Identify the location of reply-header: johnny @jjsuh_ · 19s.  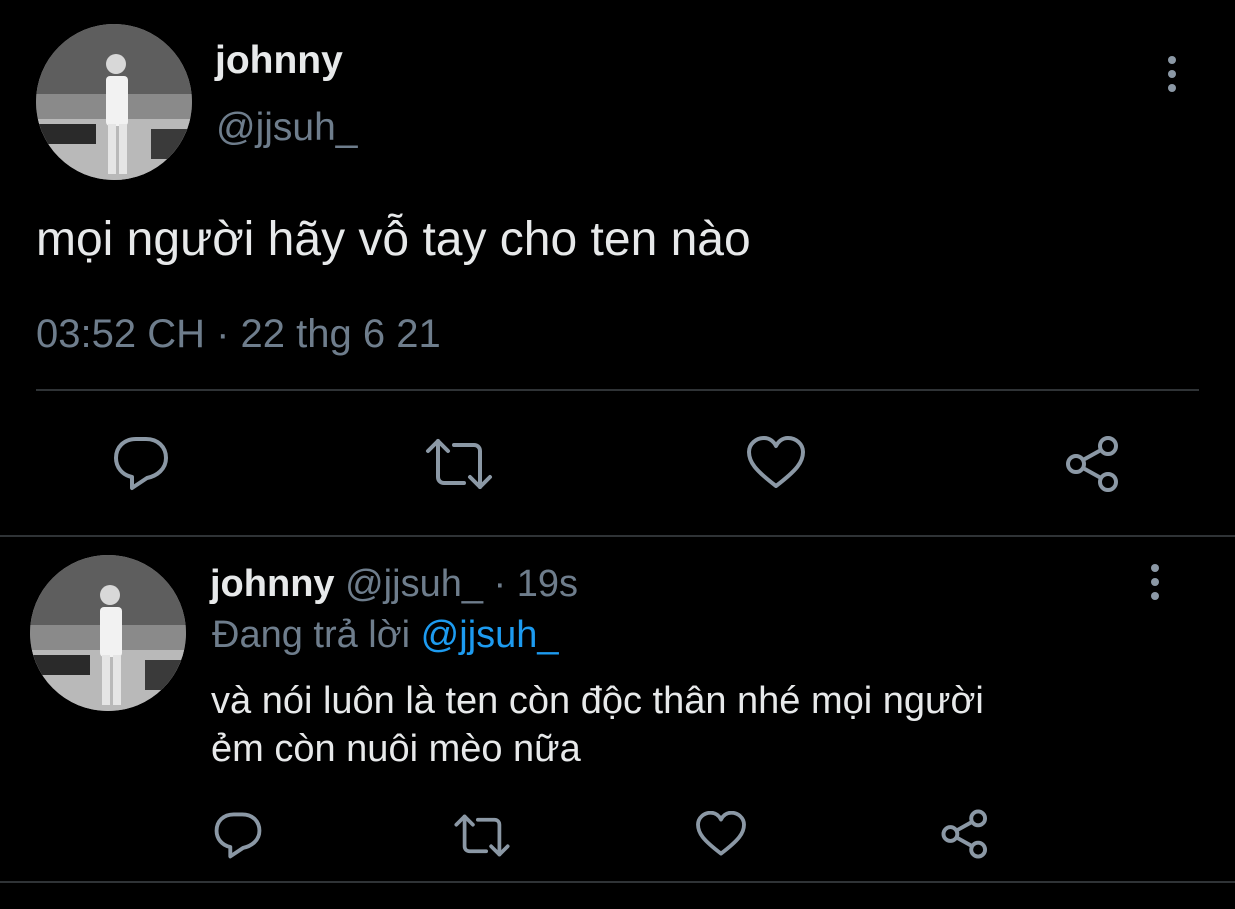
(394, 584).